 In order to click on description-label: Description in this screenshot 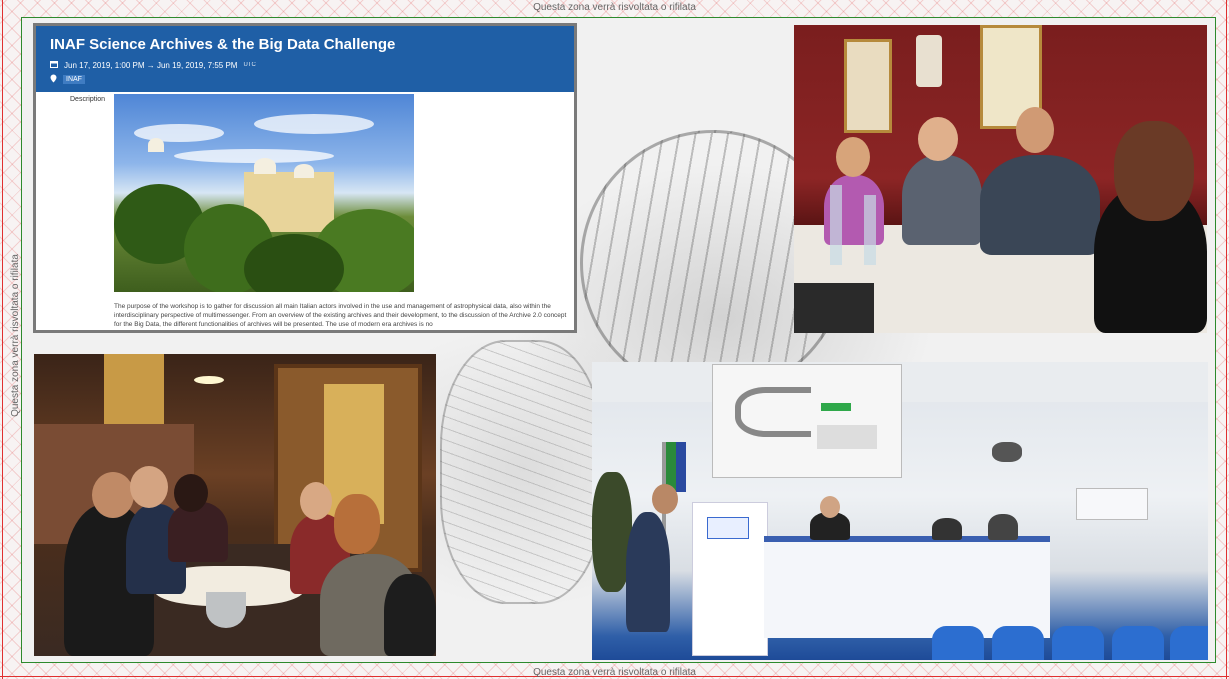, I will do `click(88, 99)`.